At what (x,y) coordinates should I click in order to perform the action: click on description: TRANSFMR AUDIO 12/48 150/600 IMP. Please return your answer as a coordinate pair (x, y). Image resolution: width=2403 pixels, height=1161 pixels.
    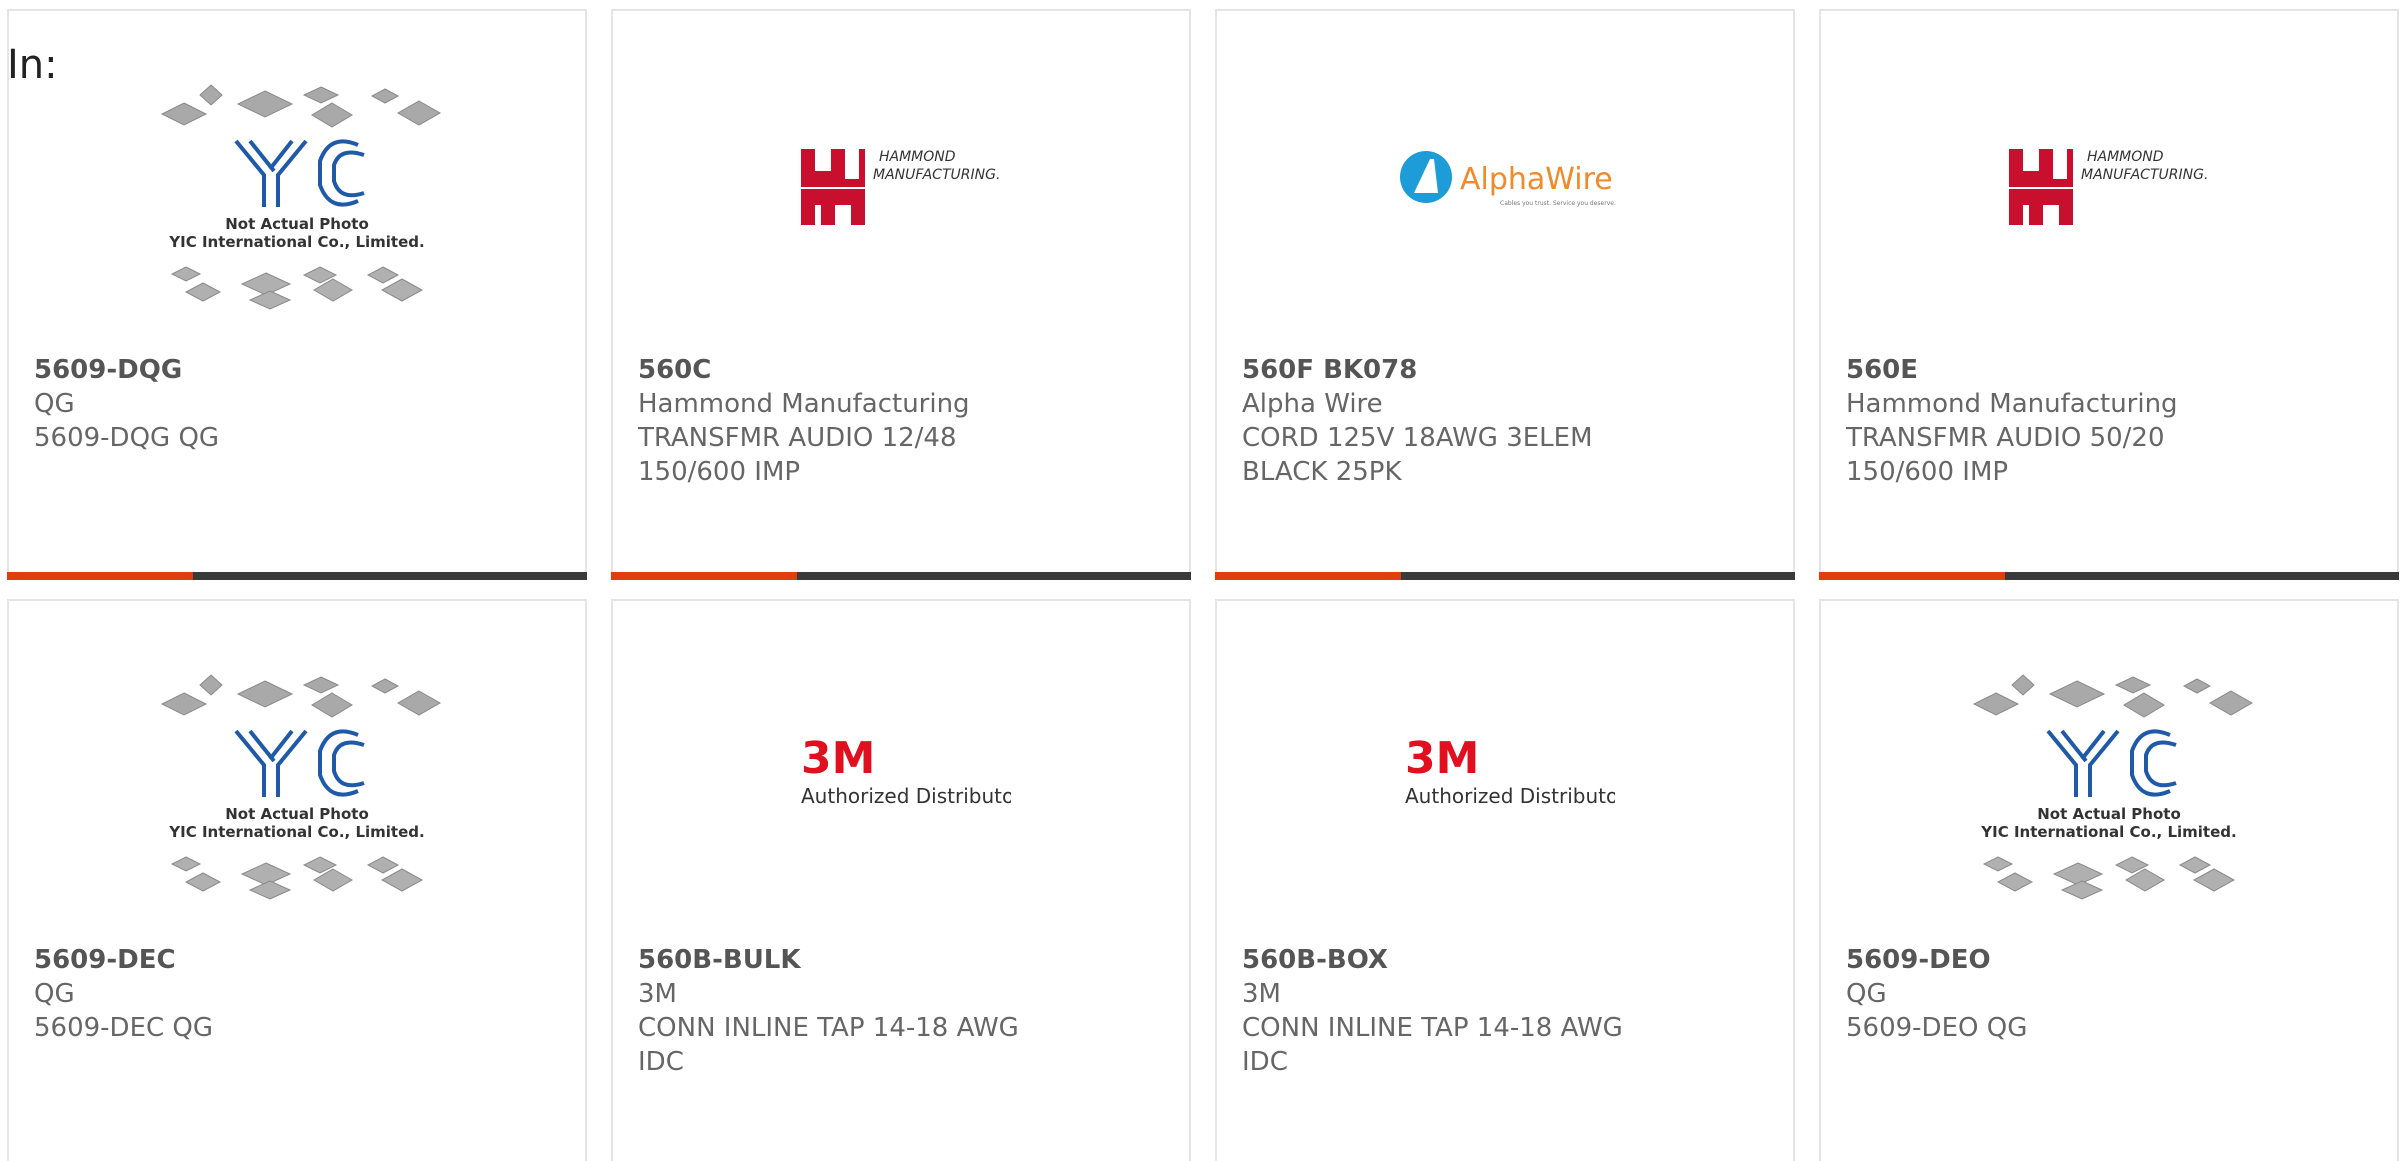
    Looking at the image, I should click on (797, 455).